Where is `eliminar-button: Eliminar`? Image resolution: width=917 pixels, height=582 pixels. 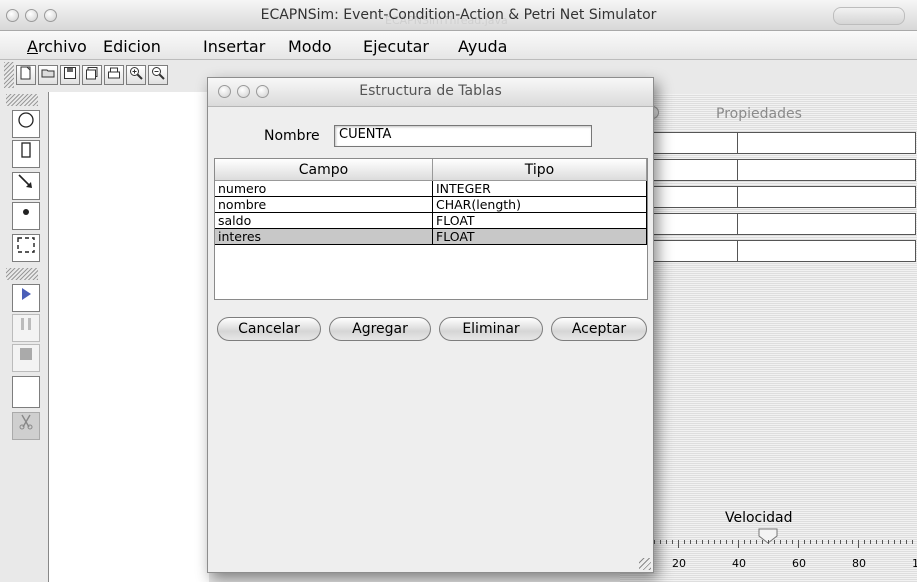 eliminar-button: Eliminar is located at coordinates (491, 329).